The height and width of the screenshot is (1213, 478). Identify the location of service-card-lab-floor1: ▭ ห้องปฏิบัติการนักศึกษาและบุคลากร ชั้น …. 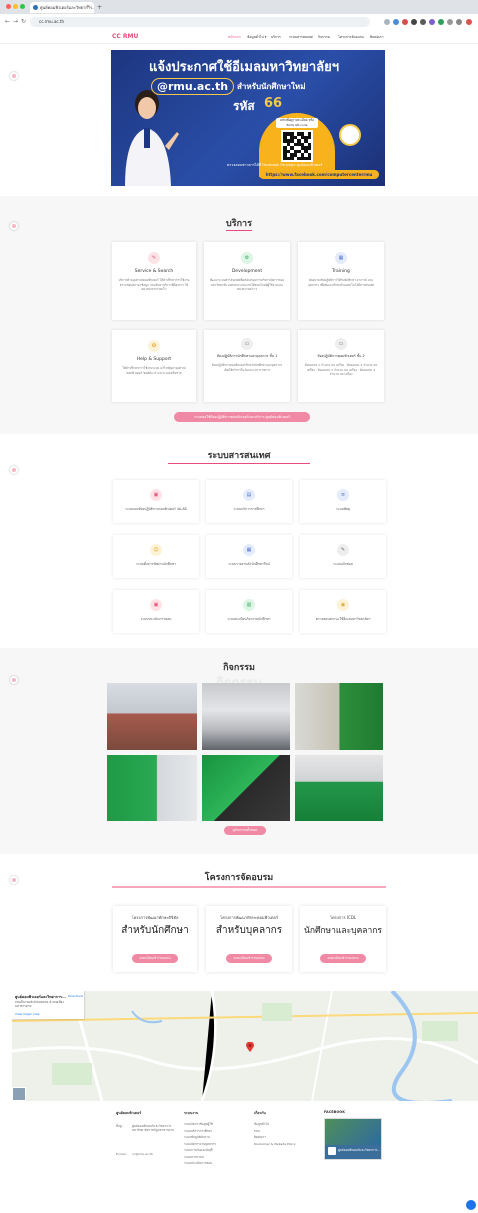
(247, 366).